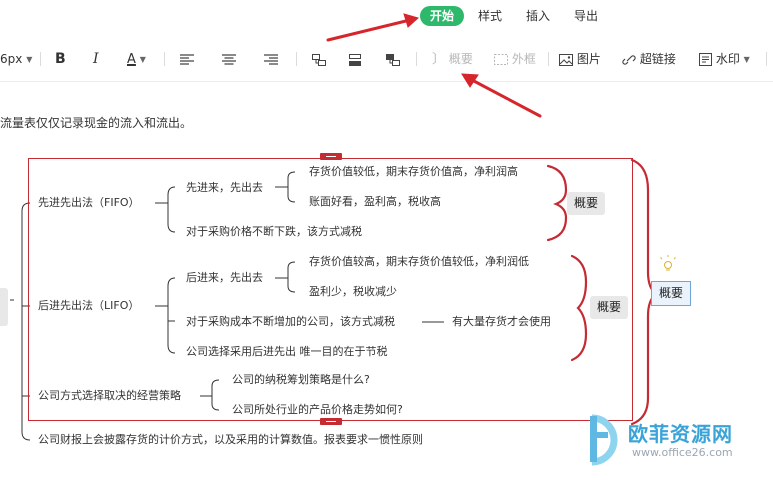  Describe the element at coordinates (682, 452) in the screenshot. I see `watermark-url: www.office26.com` at that location.